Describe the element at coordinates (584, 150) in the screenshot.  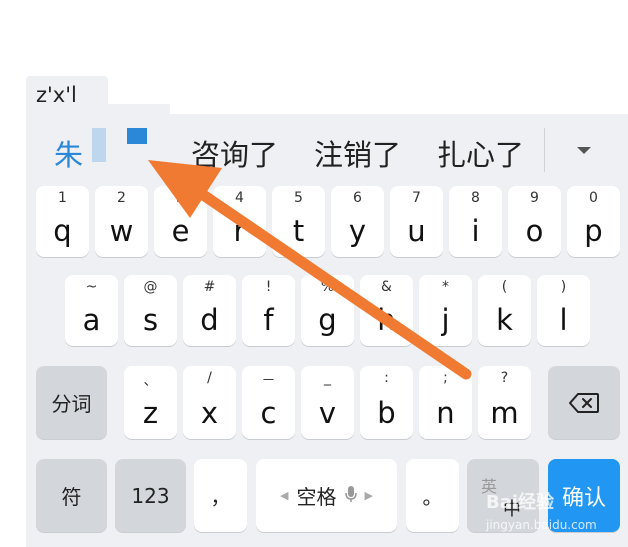
I see `expand-candidates-icon` at that location.